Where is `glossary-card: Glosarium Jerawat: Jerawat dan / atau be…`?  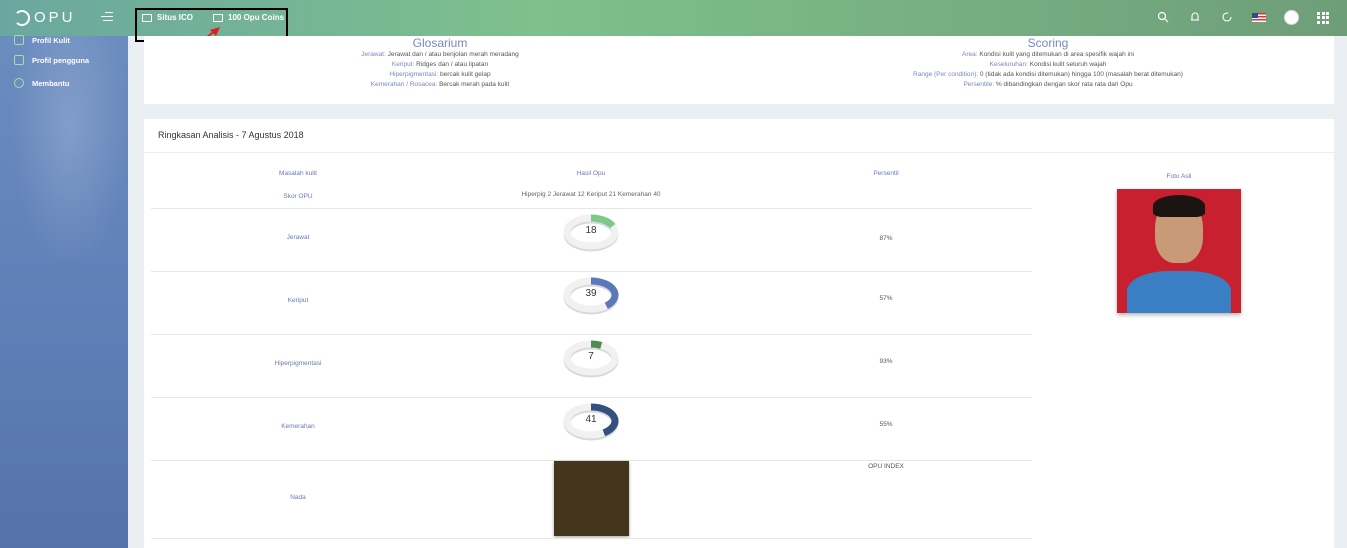
glossary-card: Glosarium Jerawat: Jerawat dan / atau be… is located at coordinates (739, 70).